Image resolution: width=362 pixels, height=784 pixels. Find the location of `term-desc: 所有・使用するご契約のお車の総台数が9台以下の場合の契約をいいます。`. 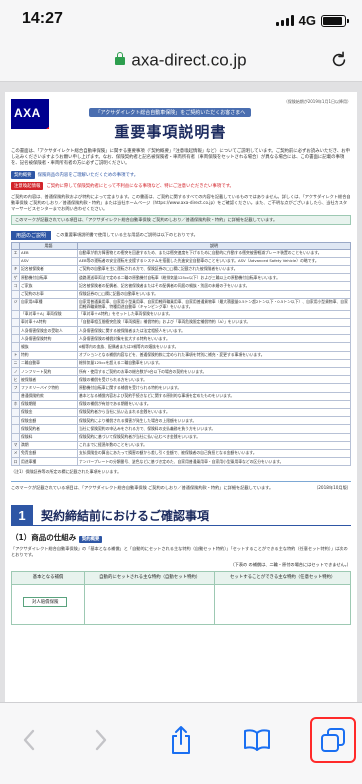

term-desc: 所有・使用するご契約のお車の総台数が9台以下の場合の契約をいいます。 is located at coordinates (214, 372).